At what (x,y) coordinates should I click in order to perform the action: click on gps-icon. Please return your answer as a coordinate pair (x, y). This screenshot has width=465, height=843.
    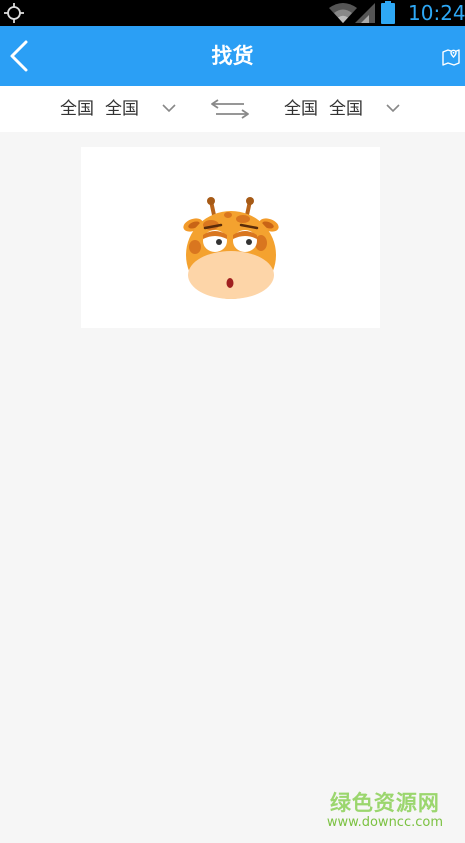
    Looking at the image, I should click on (14, 13).